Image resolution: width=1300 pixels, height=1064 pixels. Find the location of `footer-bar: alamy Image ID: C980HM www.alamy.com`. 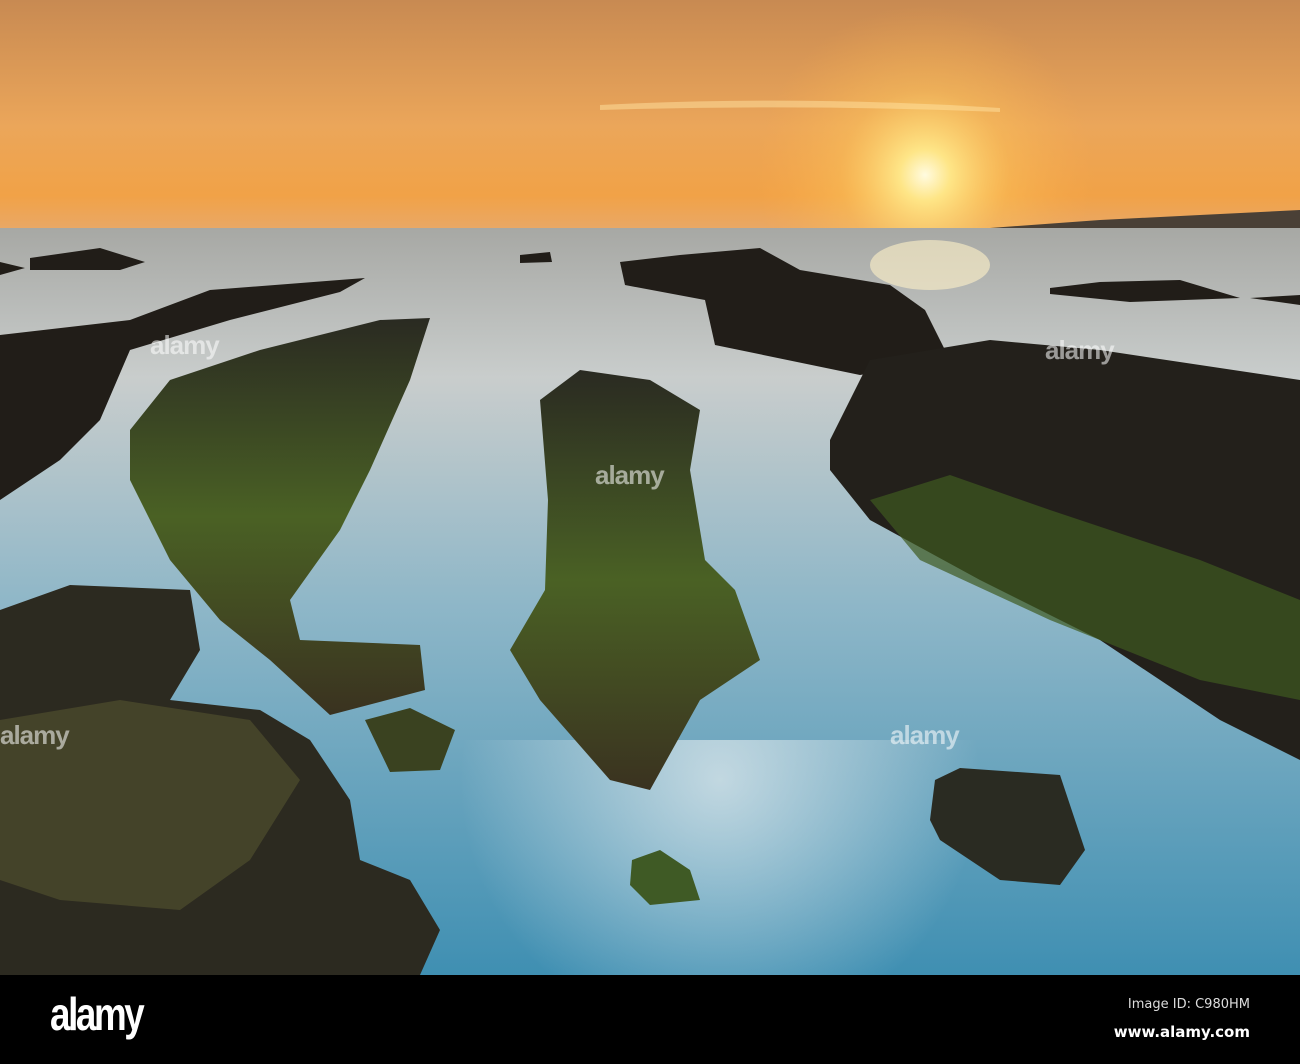

footer-bar: alamy Image ID: C980HM www.alamy.com is located at coordinates (650, 1019).